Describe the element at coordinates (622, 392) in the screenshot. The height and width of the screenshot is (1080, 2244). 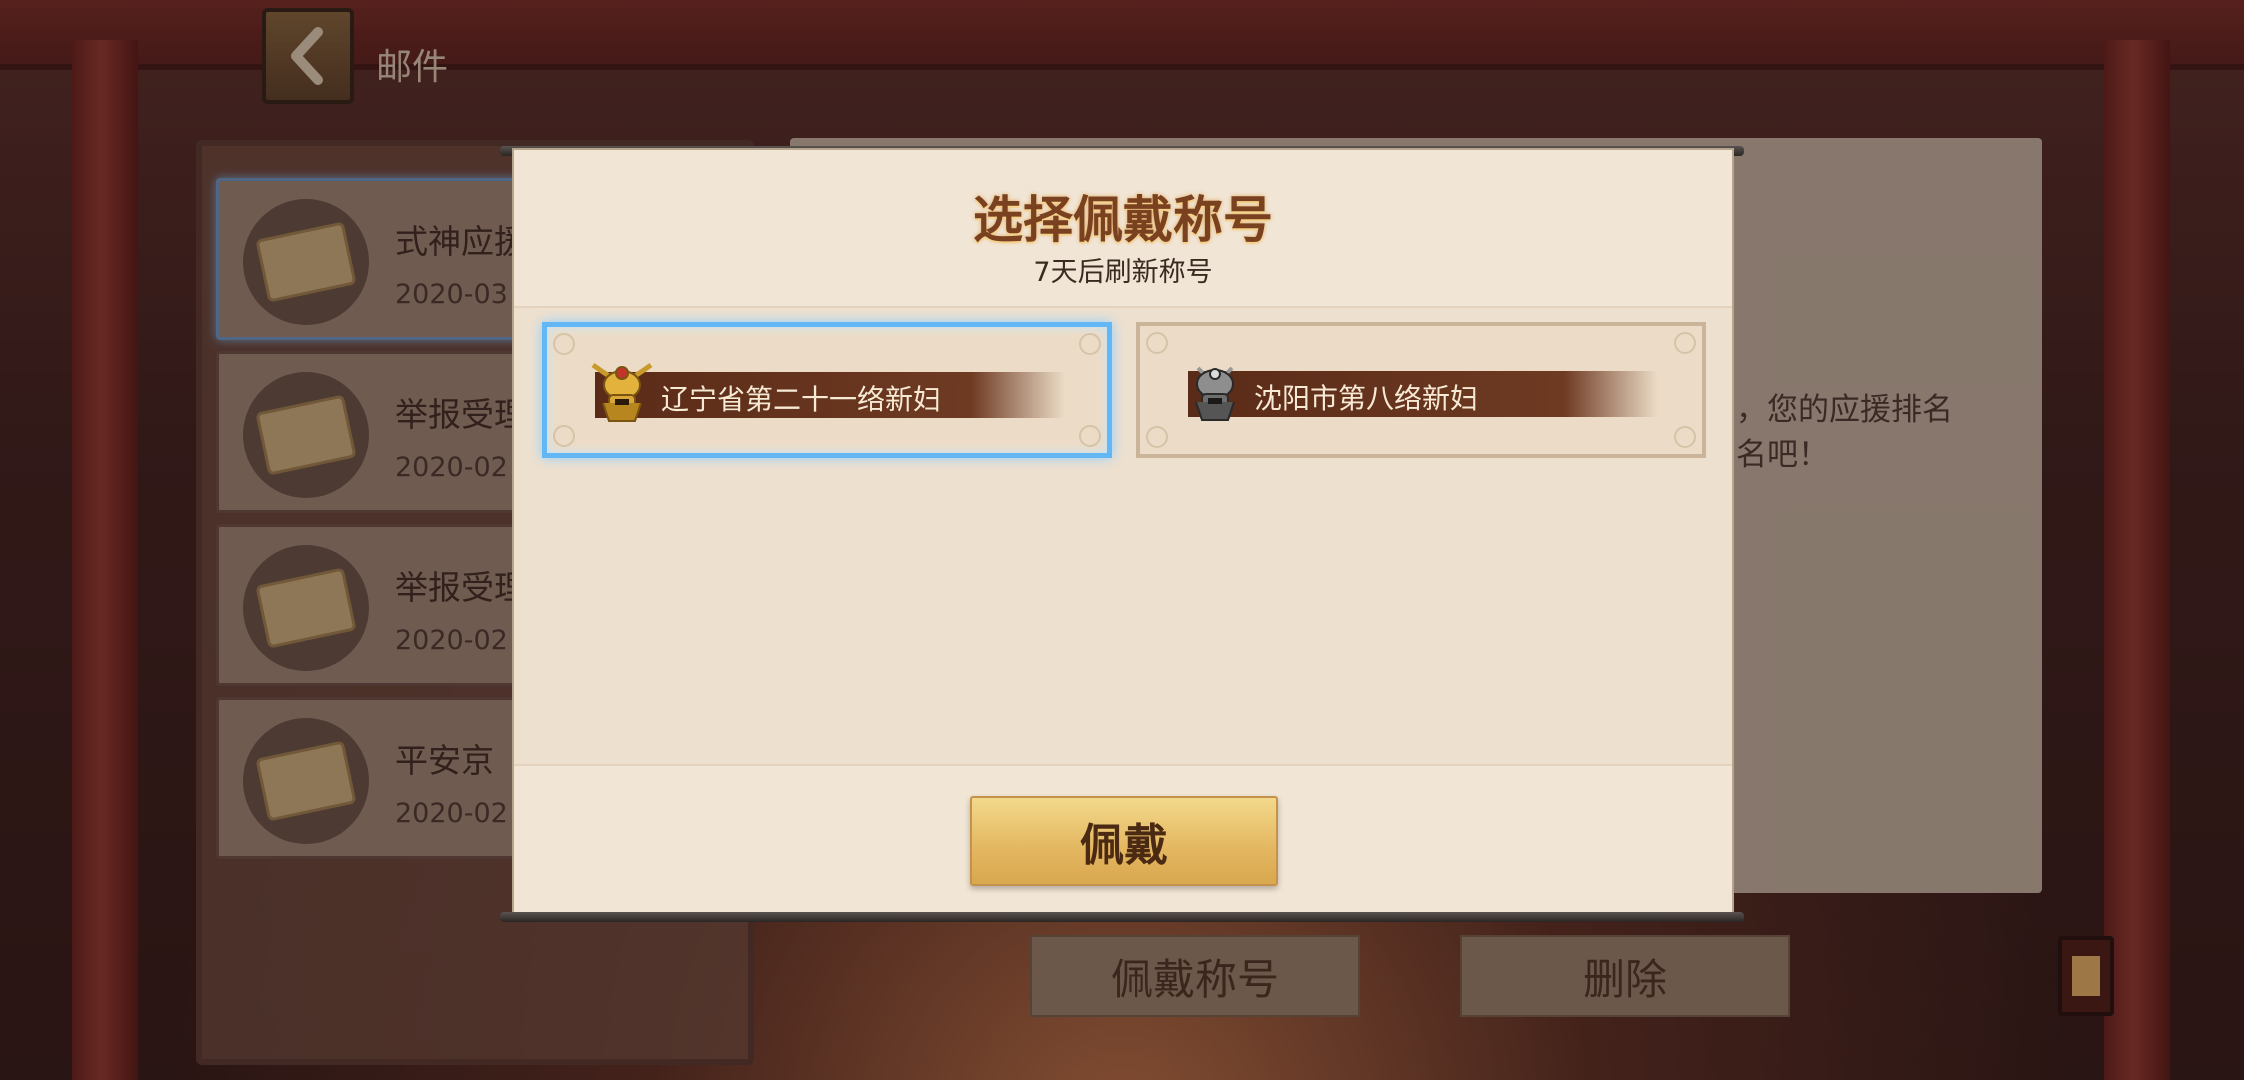
I see `gold-helmet-icon` at that location.